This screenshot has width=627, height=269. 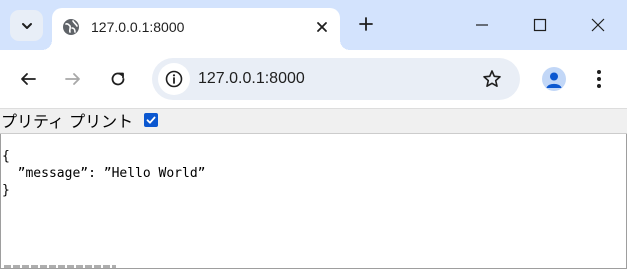 I want to click on profile-button, so click(x=554, y=79).